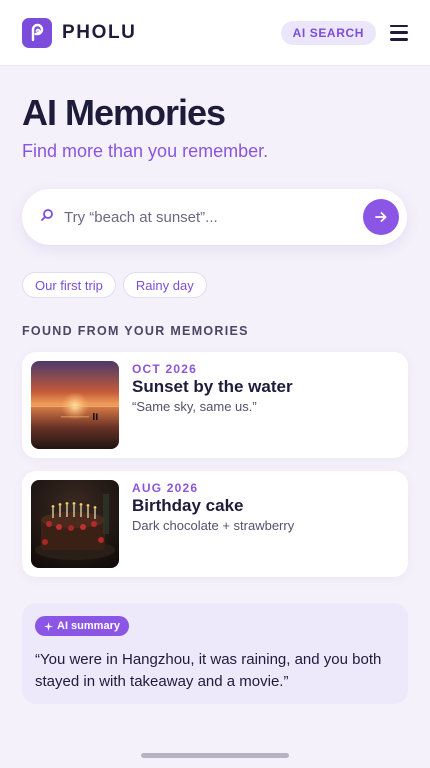 The height and width of the screenshot is (768, 430). What do you see at coordinates (75, 524) in the screenshot?
I see `memory-thumbnail-birthday` at bounding box center [75, 524].